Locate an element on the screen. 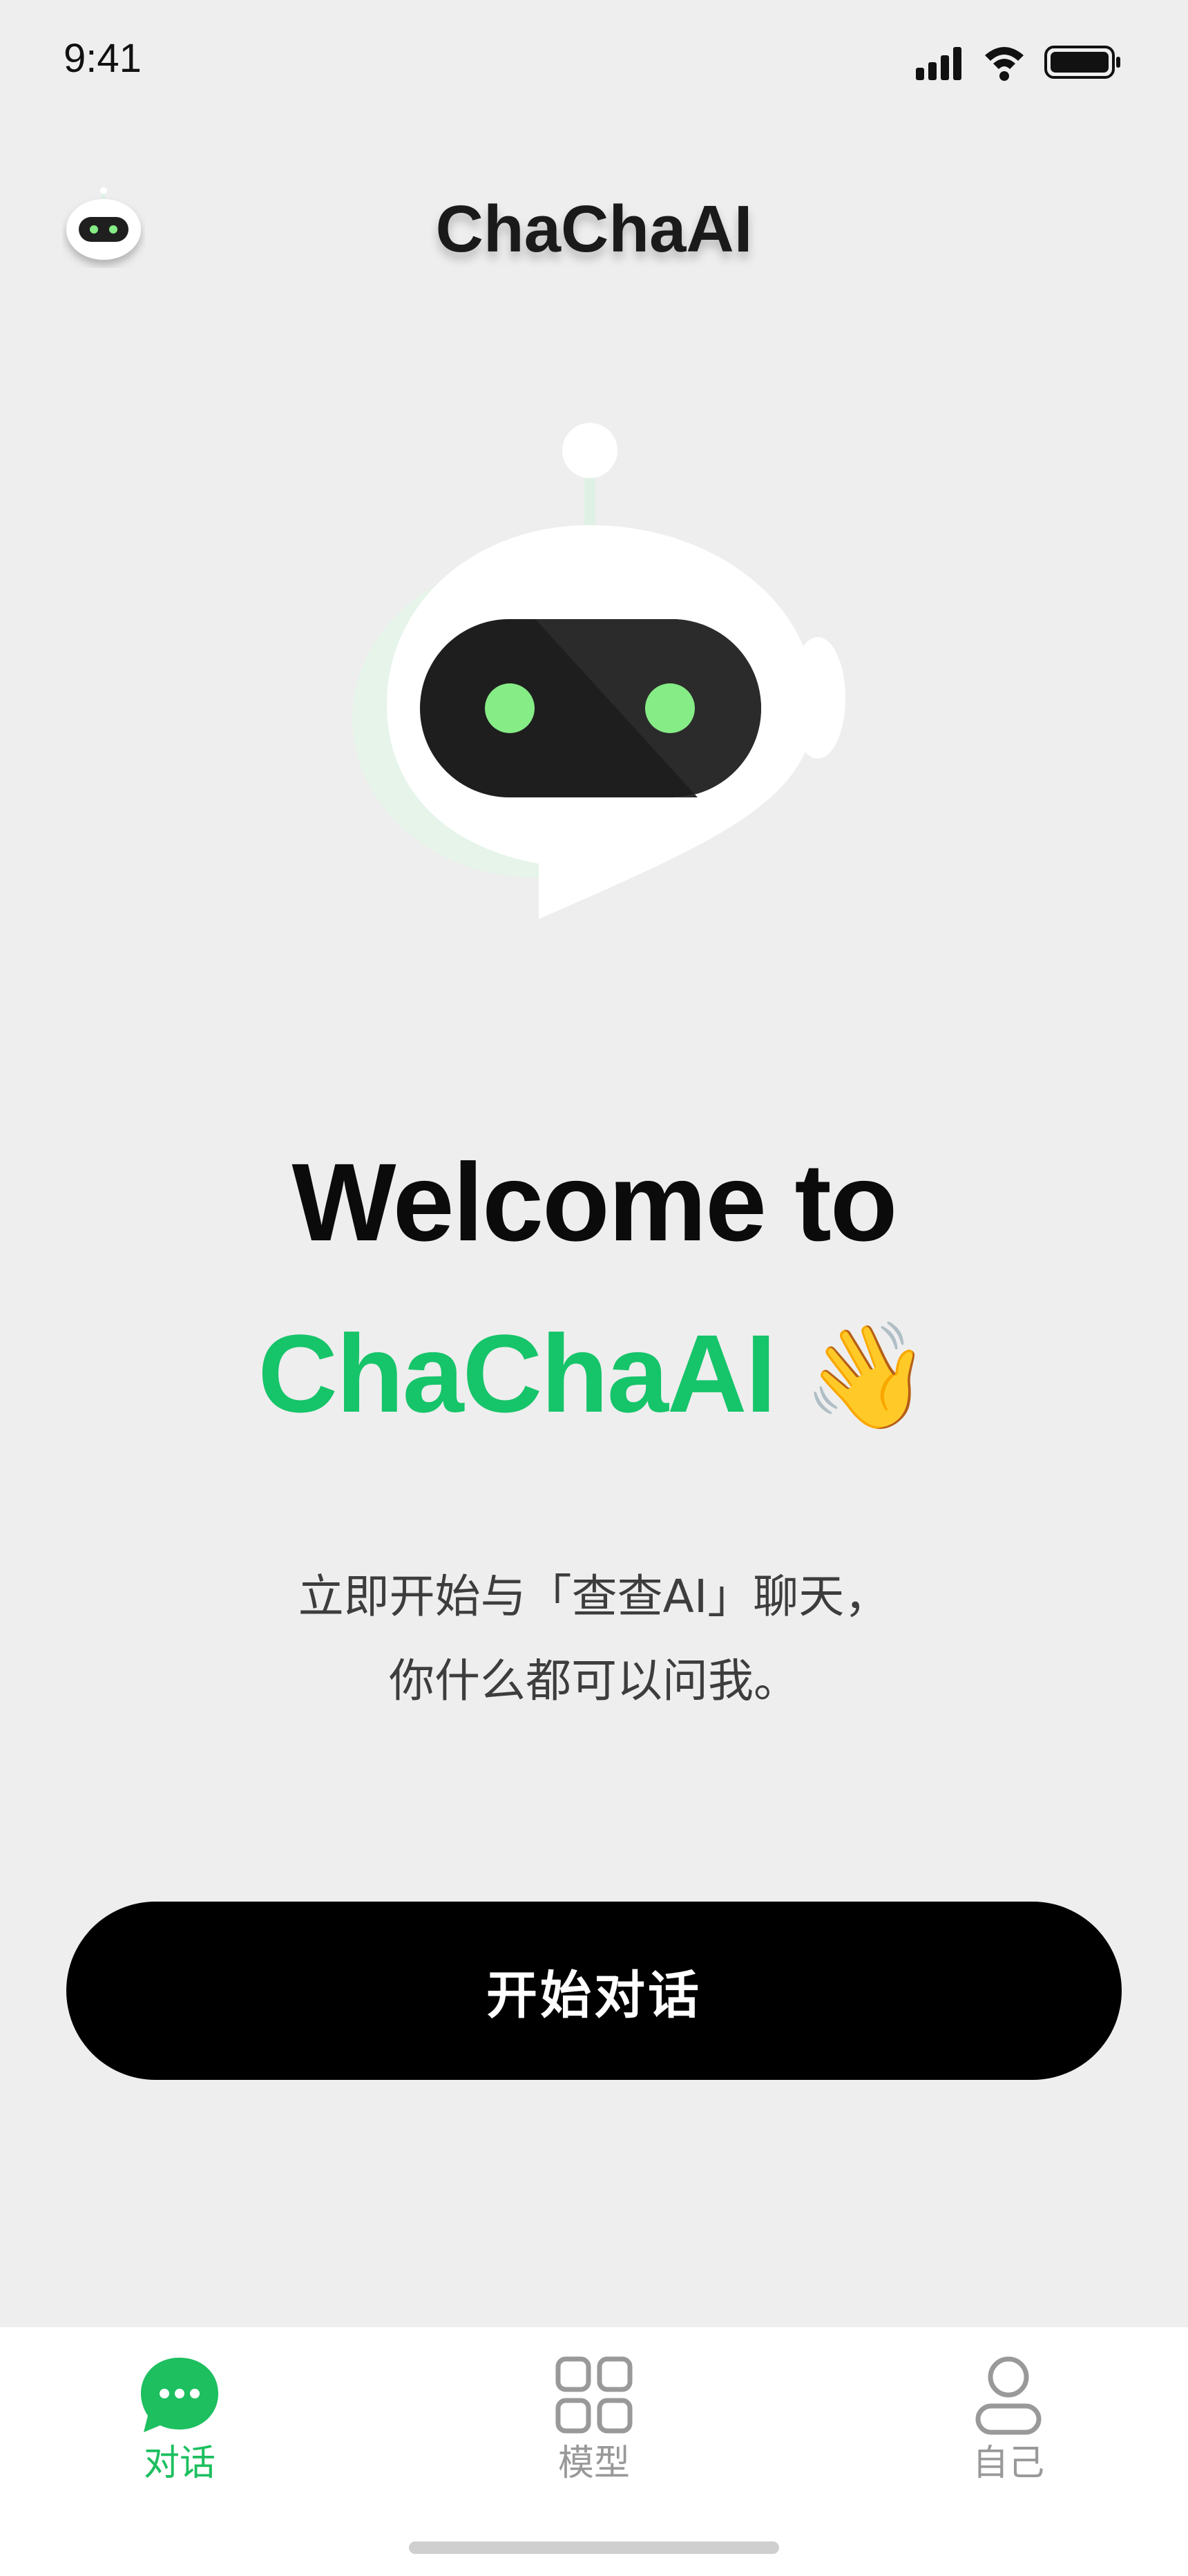  tab-models: 模型 is located at coordinates (594, 2426).